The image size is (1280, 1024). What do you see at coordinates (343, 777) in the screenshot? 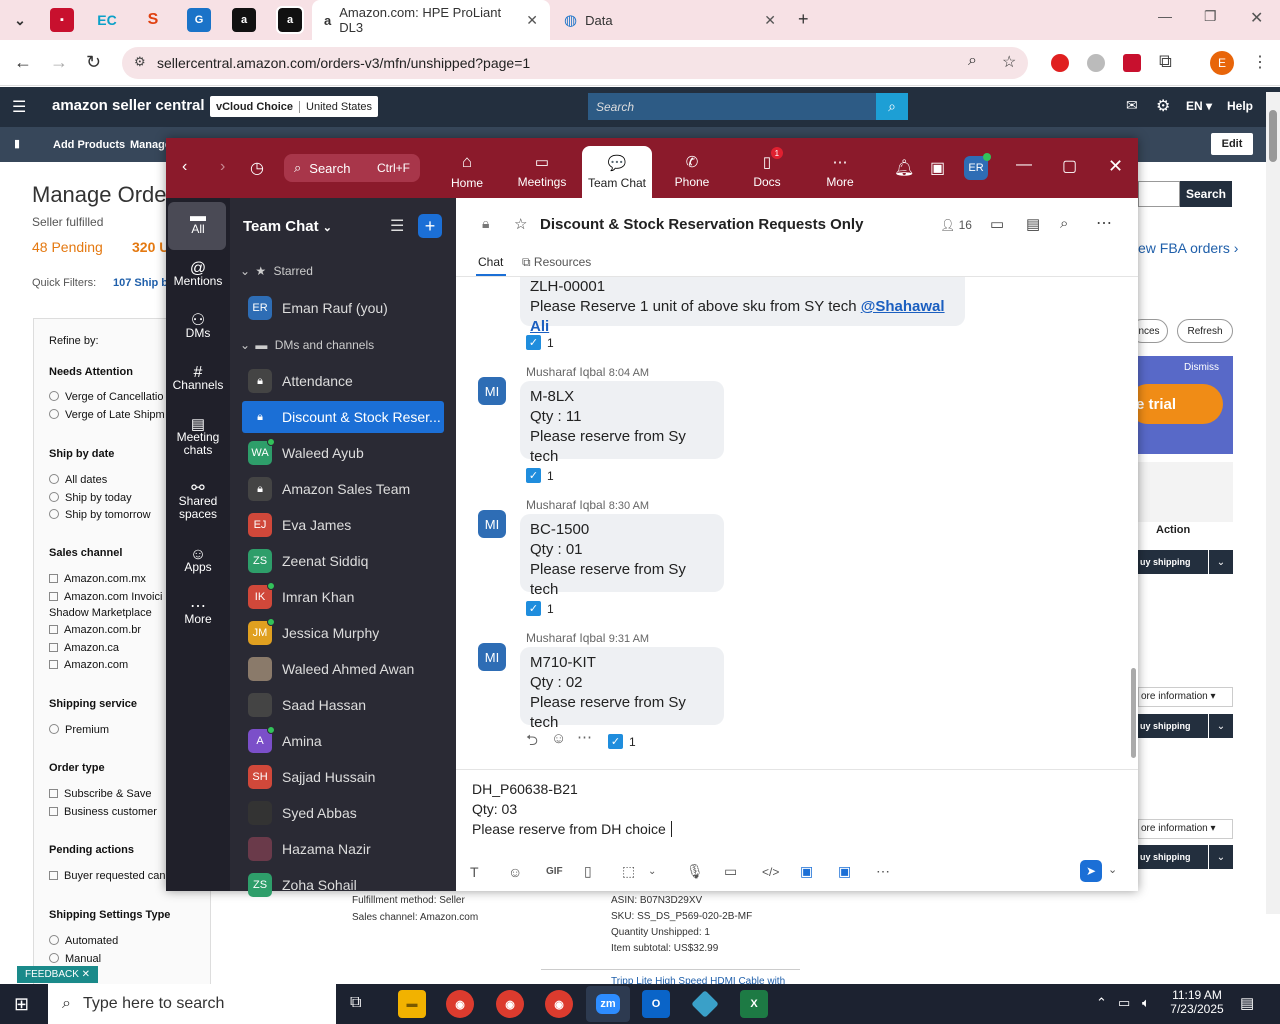
I see `sidebar-channel-item: SH Sajjad Hussain` at bounding box center [343, 777].